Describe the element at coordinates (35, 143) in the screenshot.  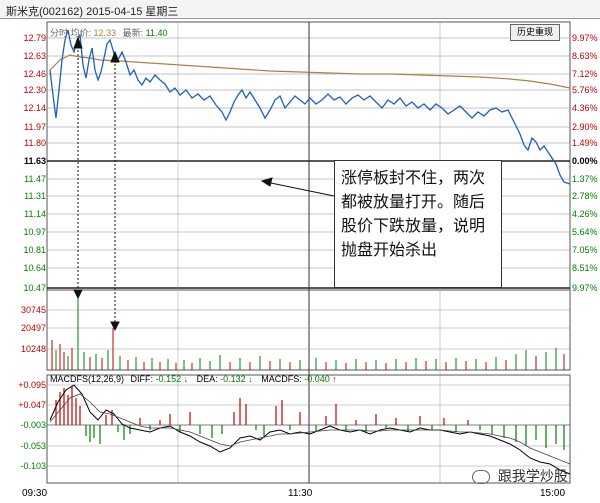
I see `price-label-left: 11.80` at that location.